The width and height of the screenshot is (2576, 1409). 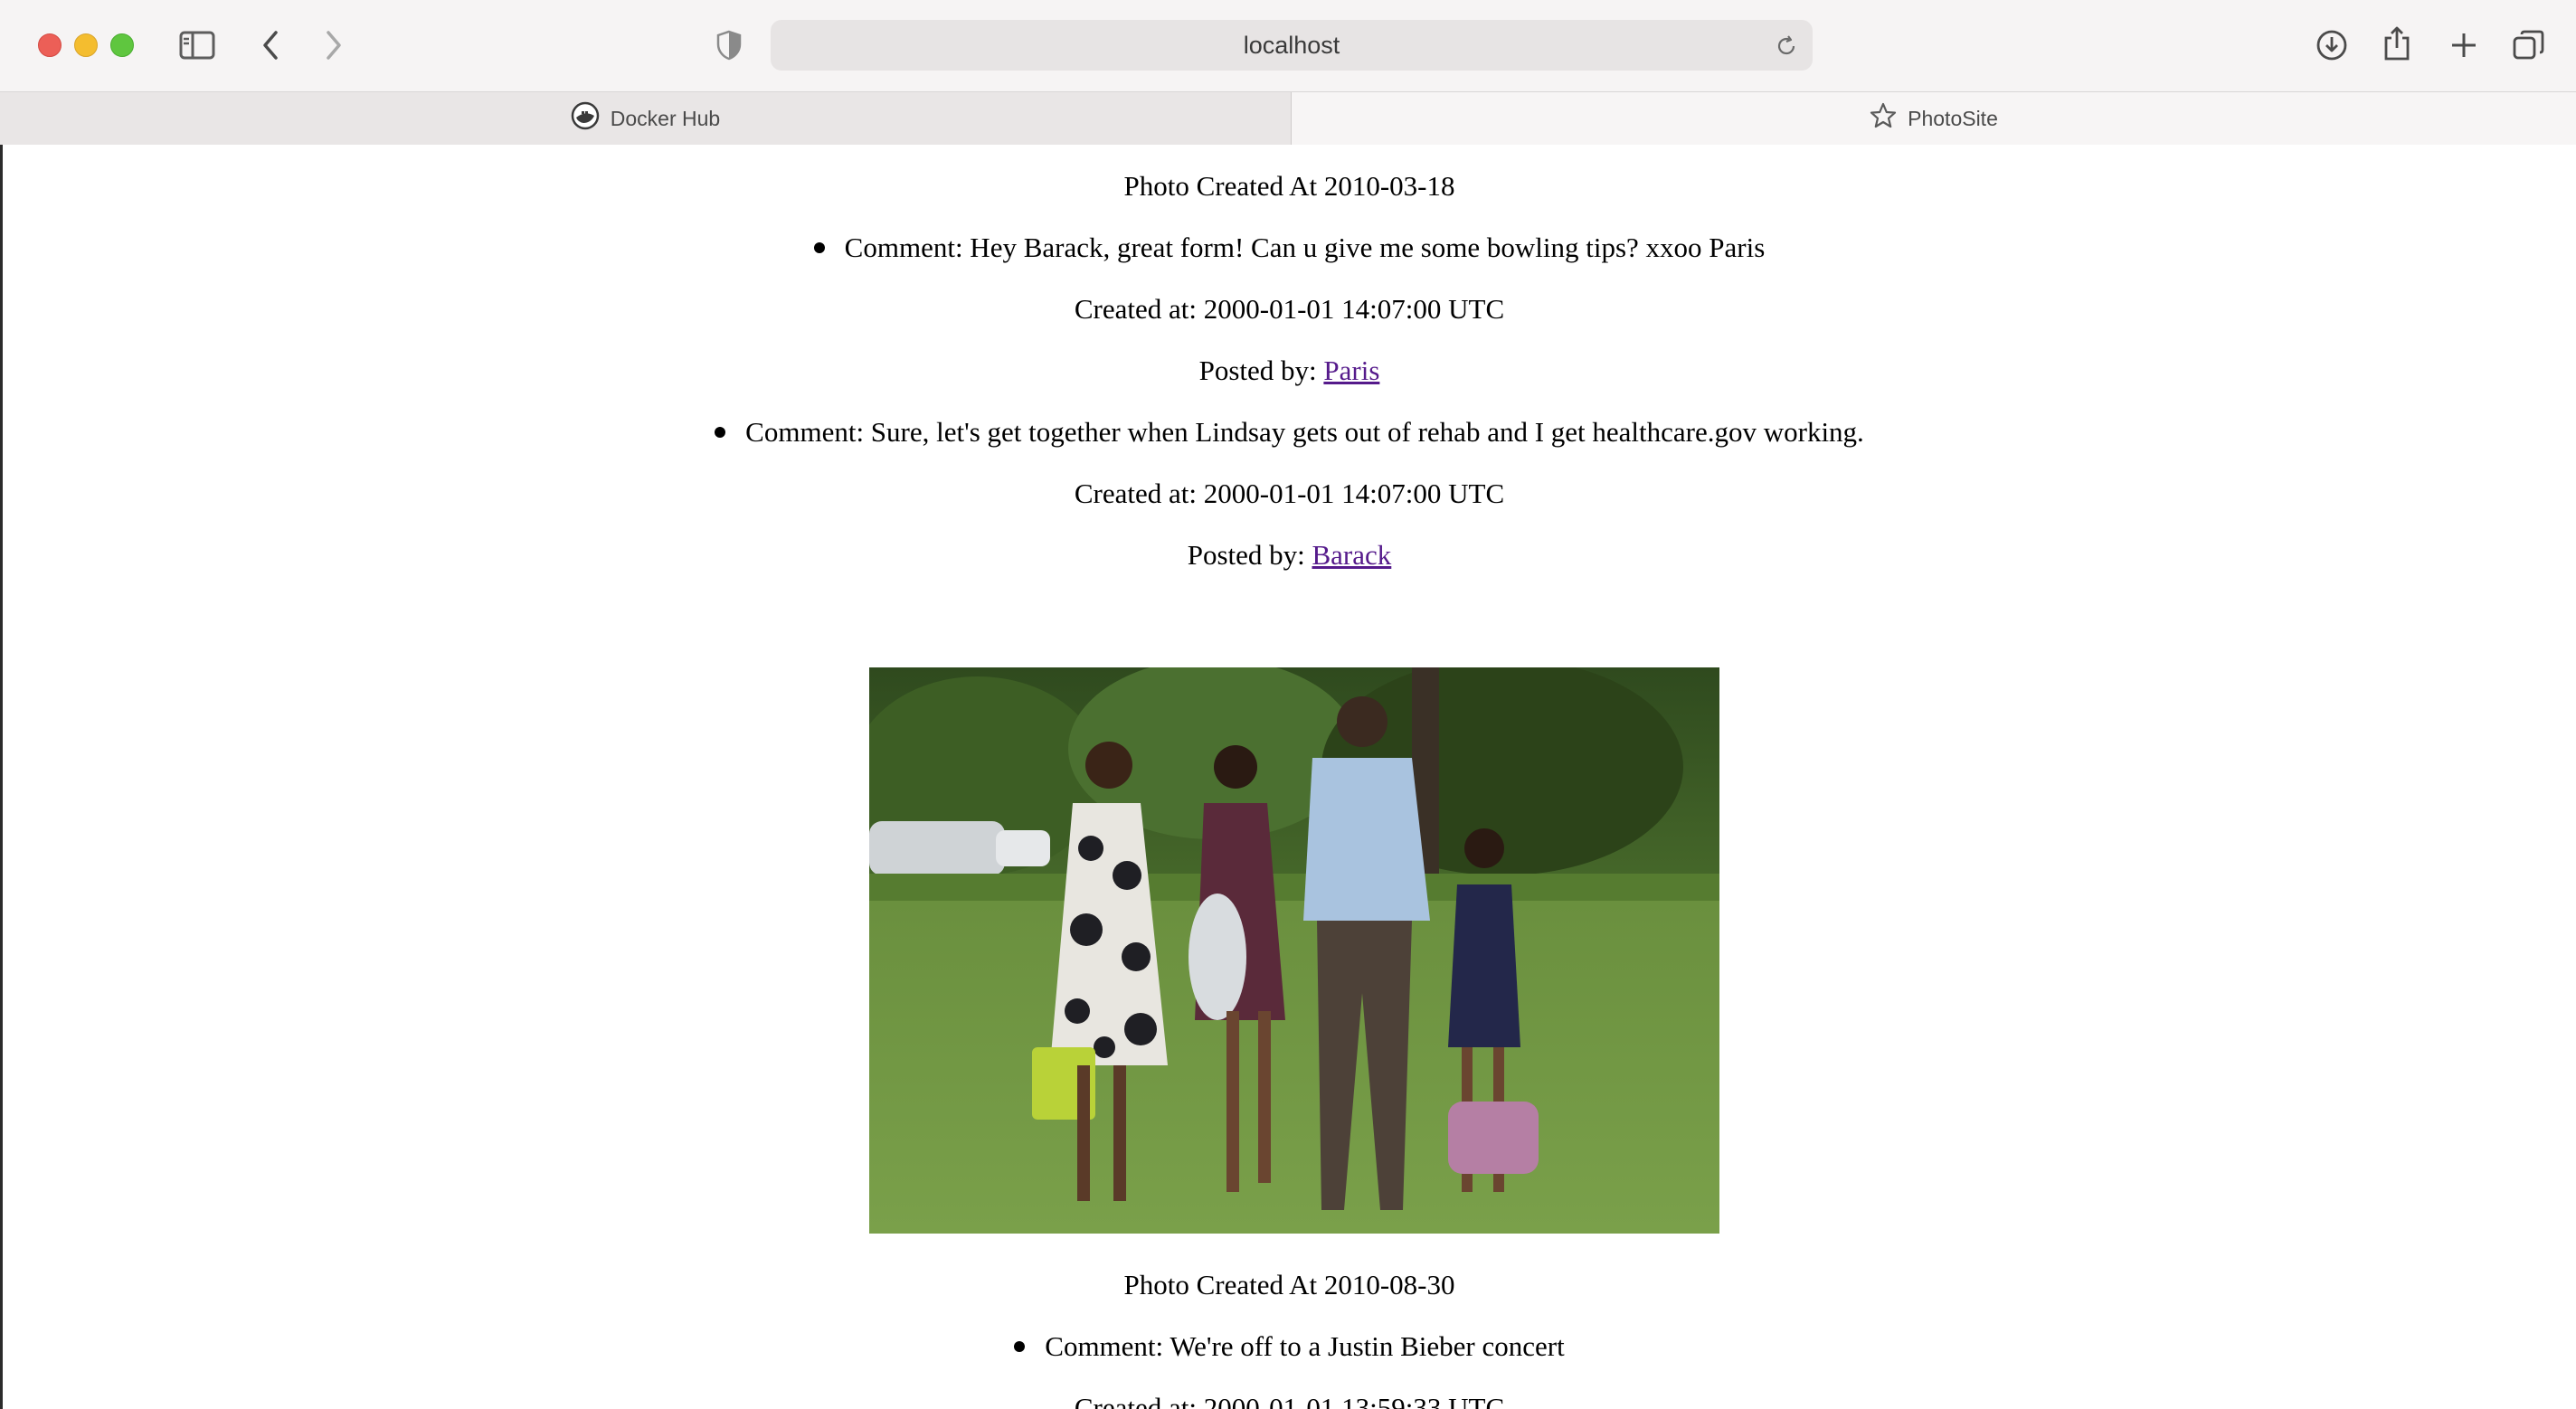 What do you see at coordinates (2529, 45) in the screenshot?
I see `tab-overview-icon` at bounding box center [2529, 45].